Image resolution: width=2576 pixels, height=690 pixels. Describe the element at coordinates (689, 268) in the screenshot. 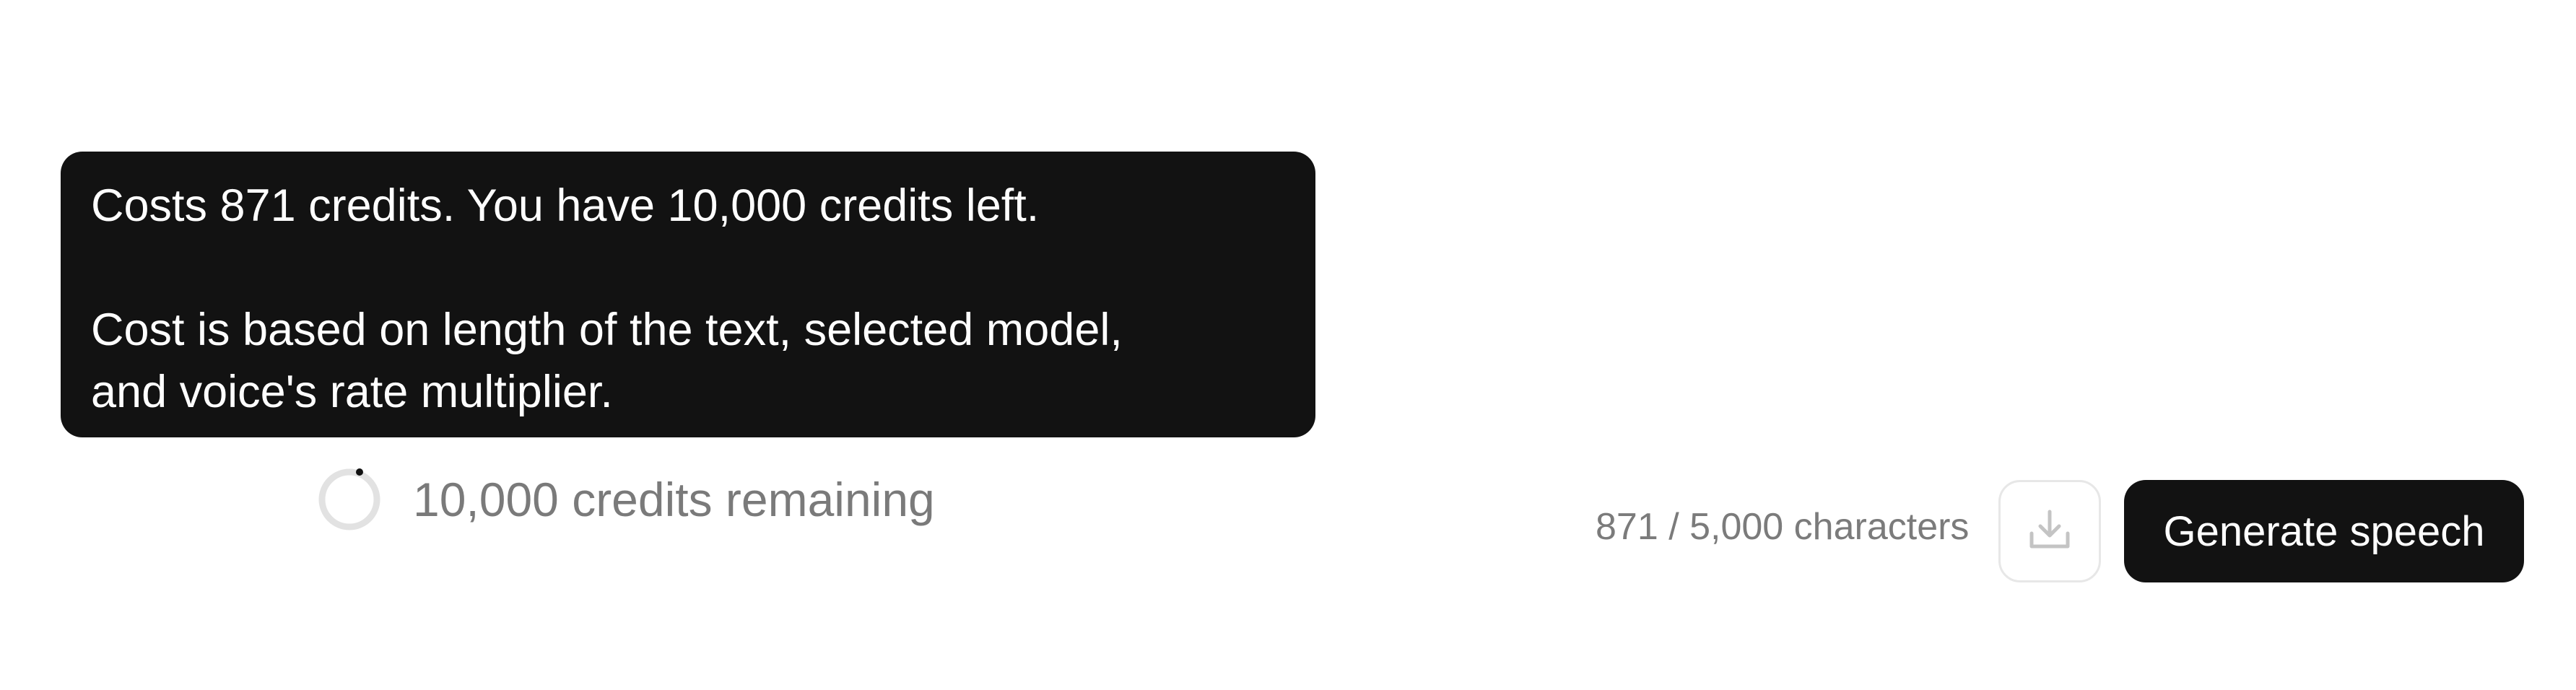

I see `tooltip-spacer` at that location.